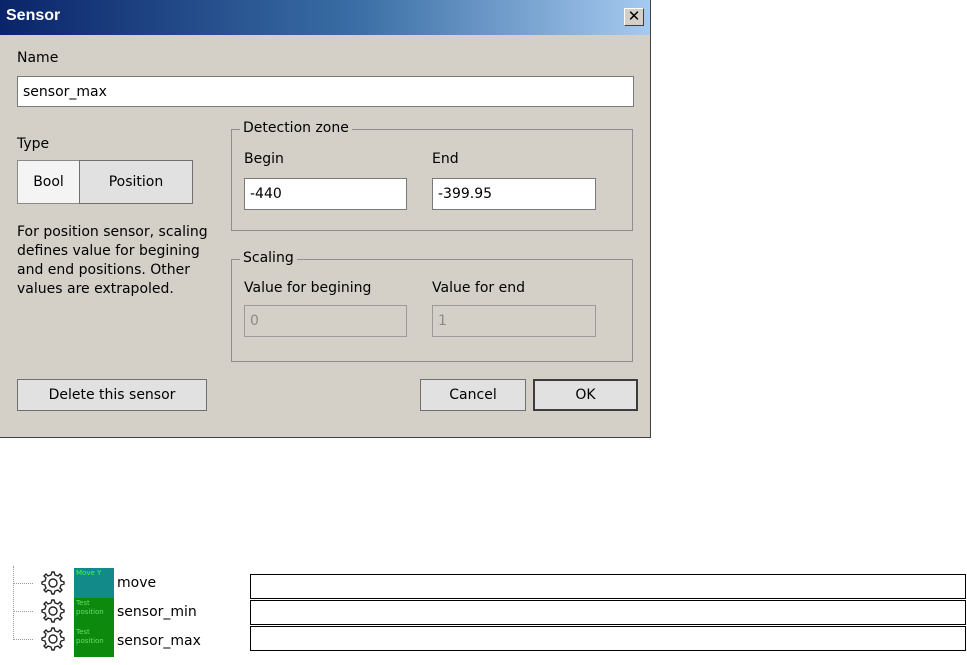 The height and width of the screenshot is (665, 967). What do you see at coordinates (33, 144) in the screenshot?
I see `type-label: Type` at bounding box center [33, 144].